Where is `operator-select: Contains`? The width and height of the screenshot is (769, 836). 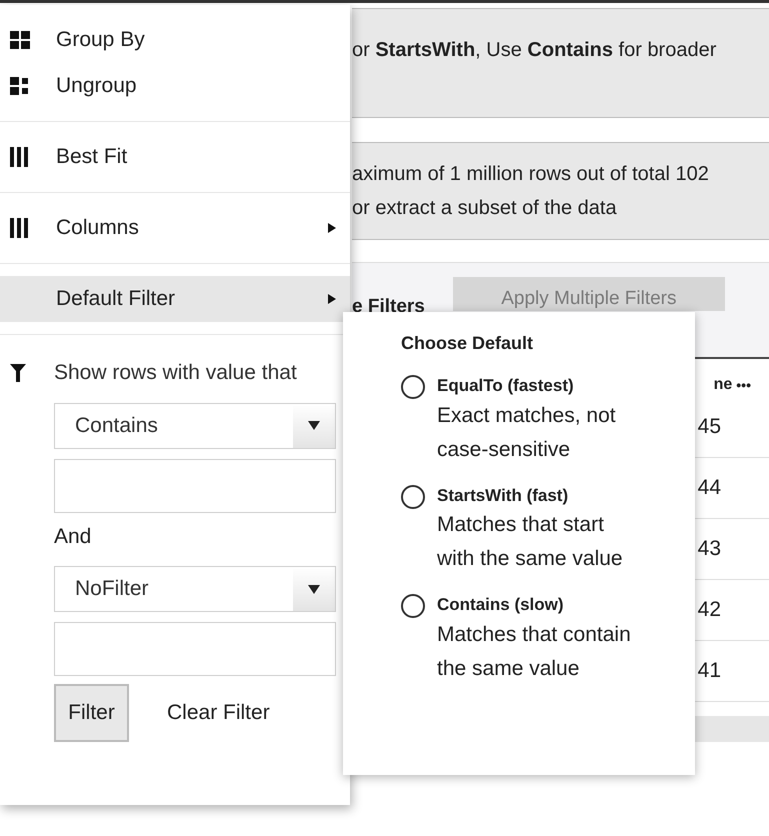 operator-select: Contains is located at coordinates (195, 425).